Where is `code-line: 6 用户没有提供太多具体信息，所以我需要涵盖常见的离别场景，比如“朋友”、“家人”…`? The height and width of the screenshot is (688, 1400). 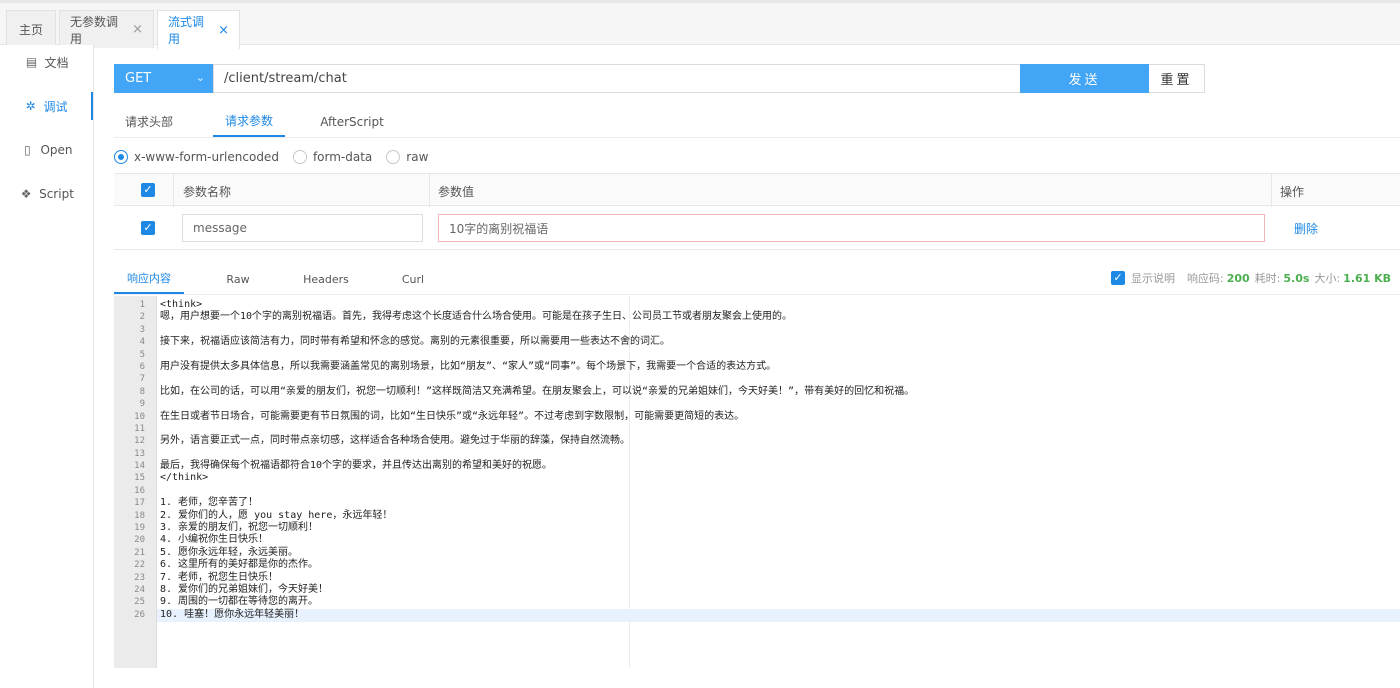 code-line: 6 用户没有提供太多具体信息，所以我需要涵盖常见的离别场景，比如“朋友”、“家人”… is located at coordinates (757, 367).